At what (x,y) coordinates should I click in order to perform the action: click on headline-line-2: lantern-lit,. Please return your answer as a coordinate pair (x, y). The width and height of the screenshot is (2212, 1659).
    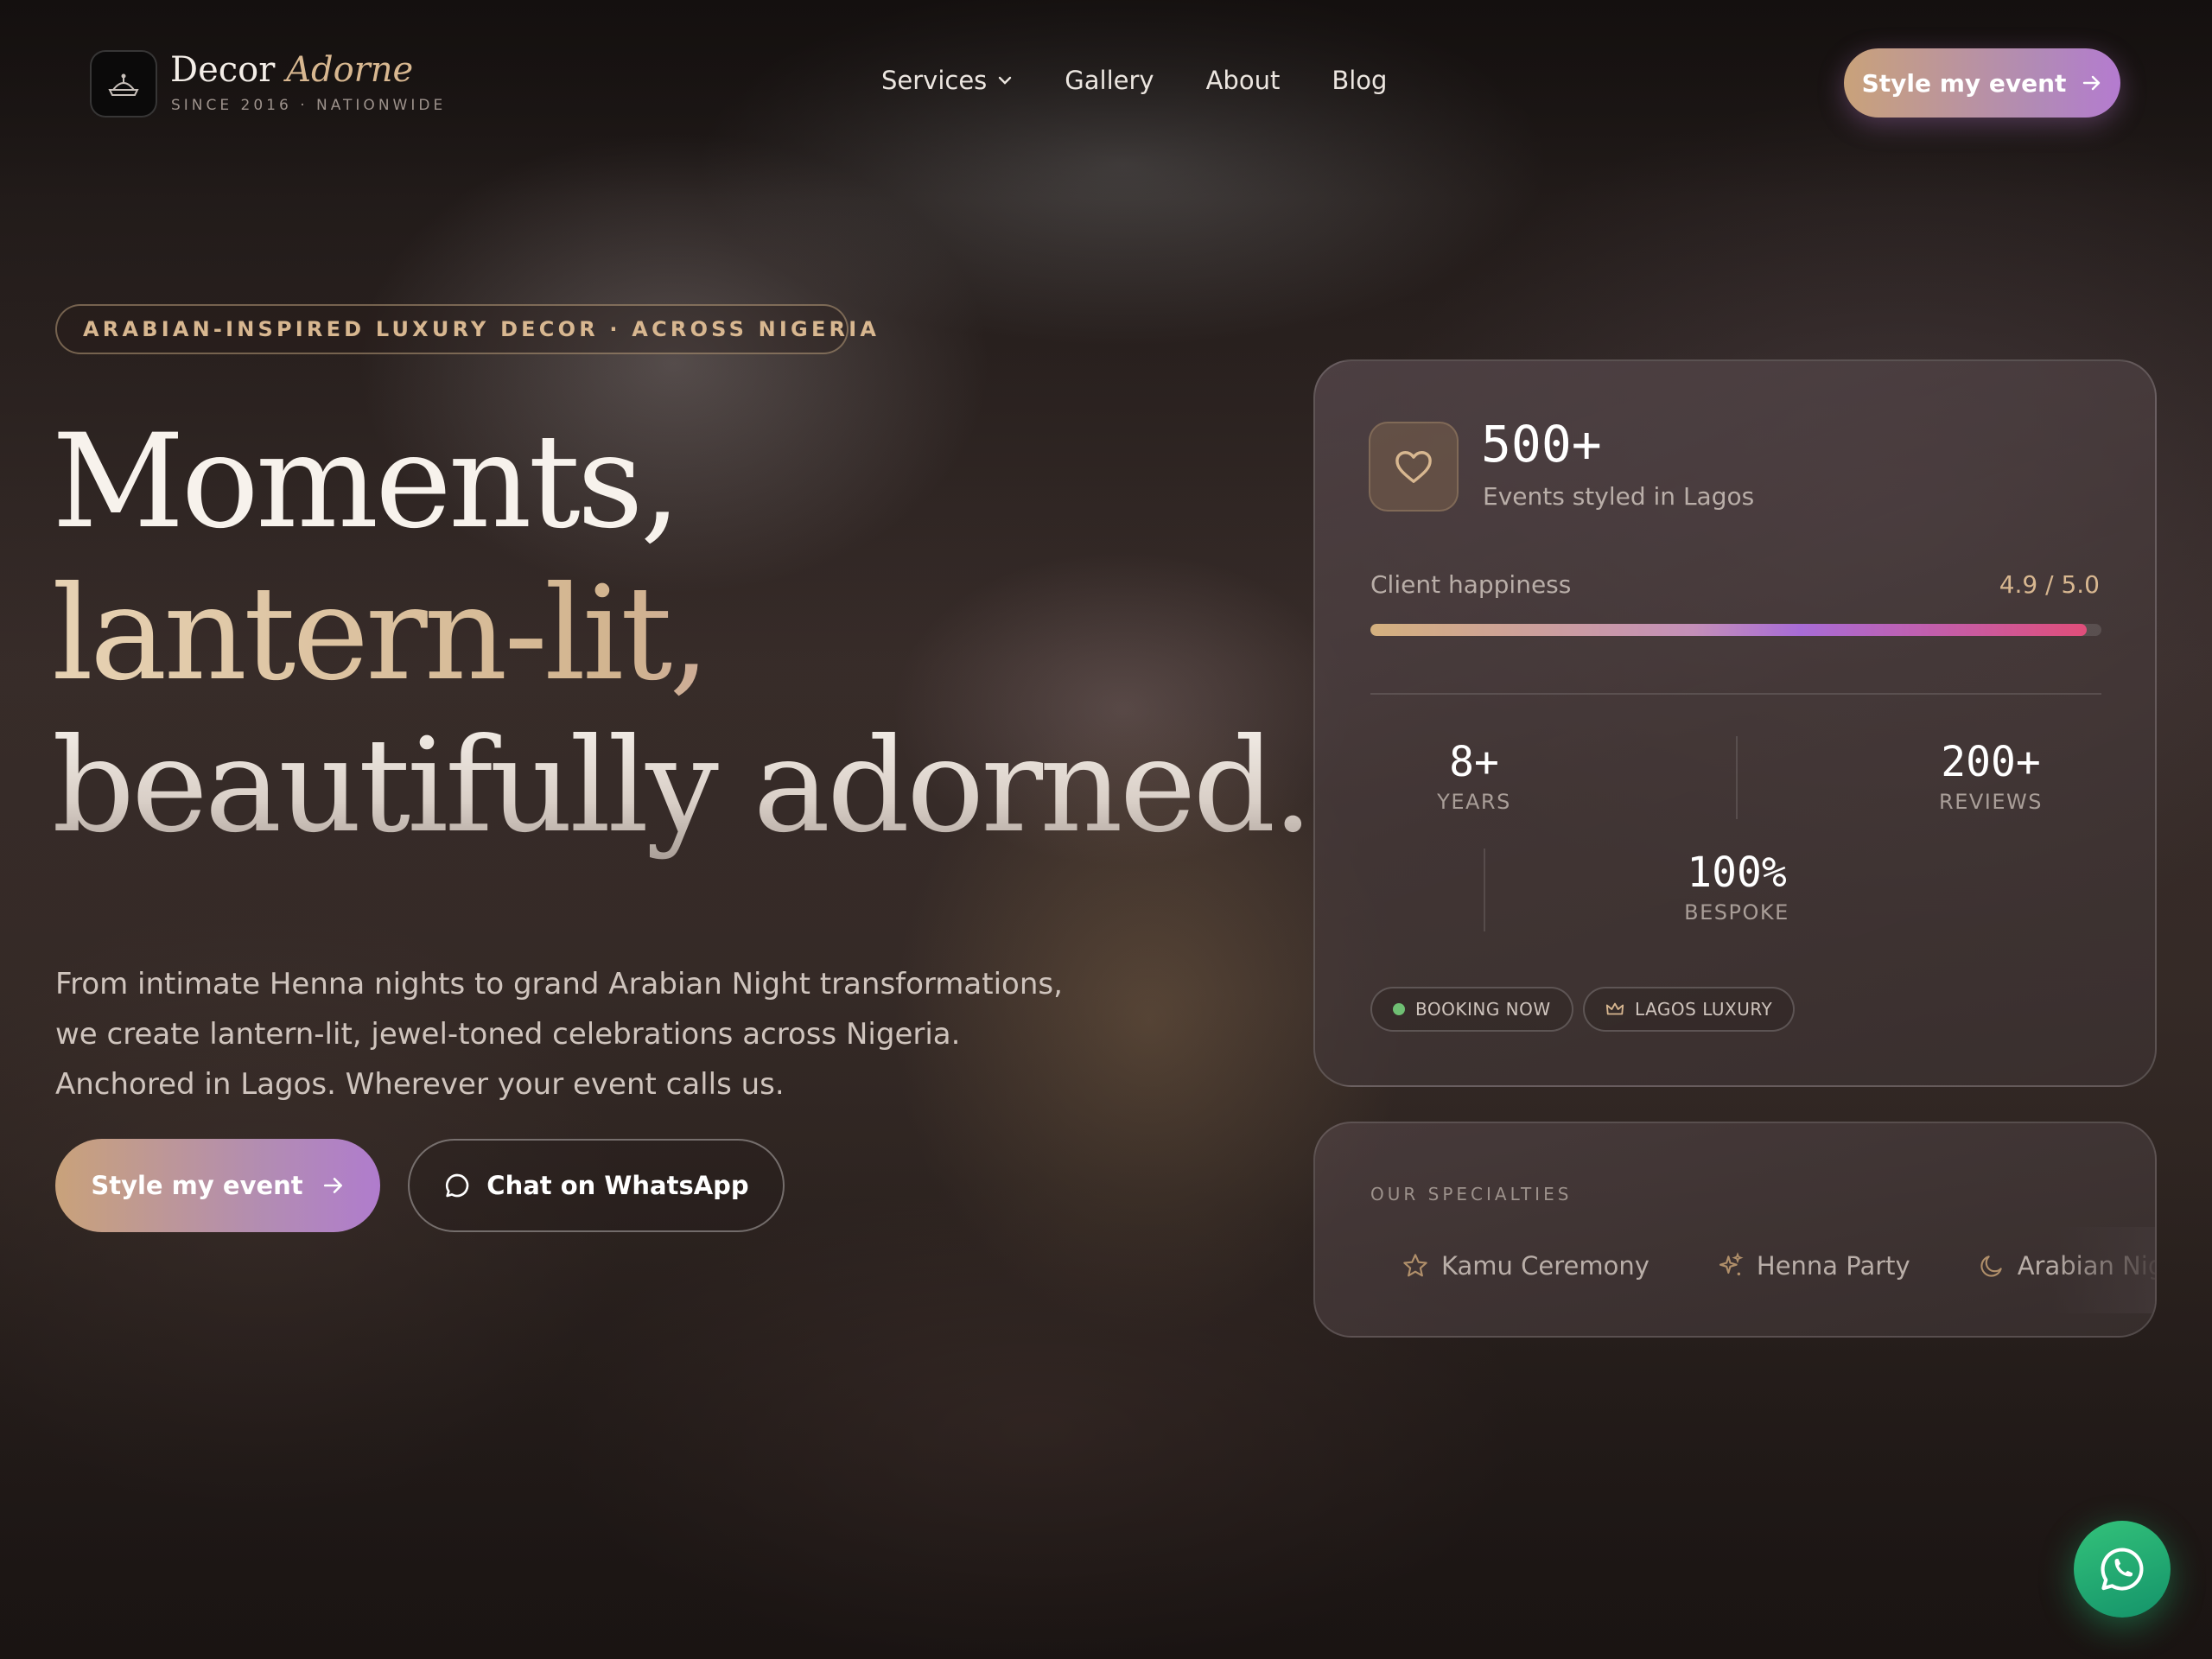
    Looking at the image, I should click on (681, 634).